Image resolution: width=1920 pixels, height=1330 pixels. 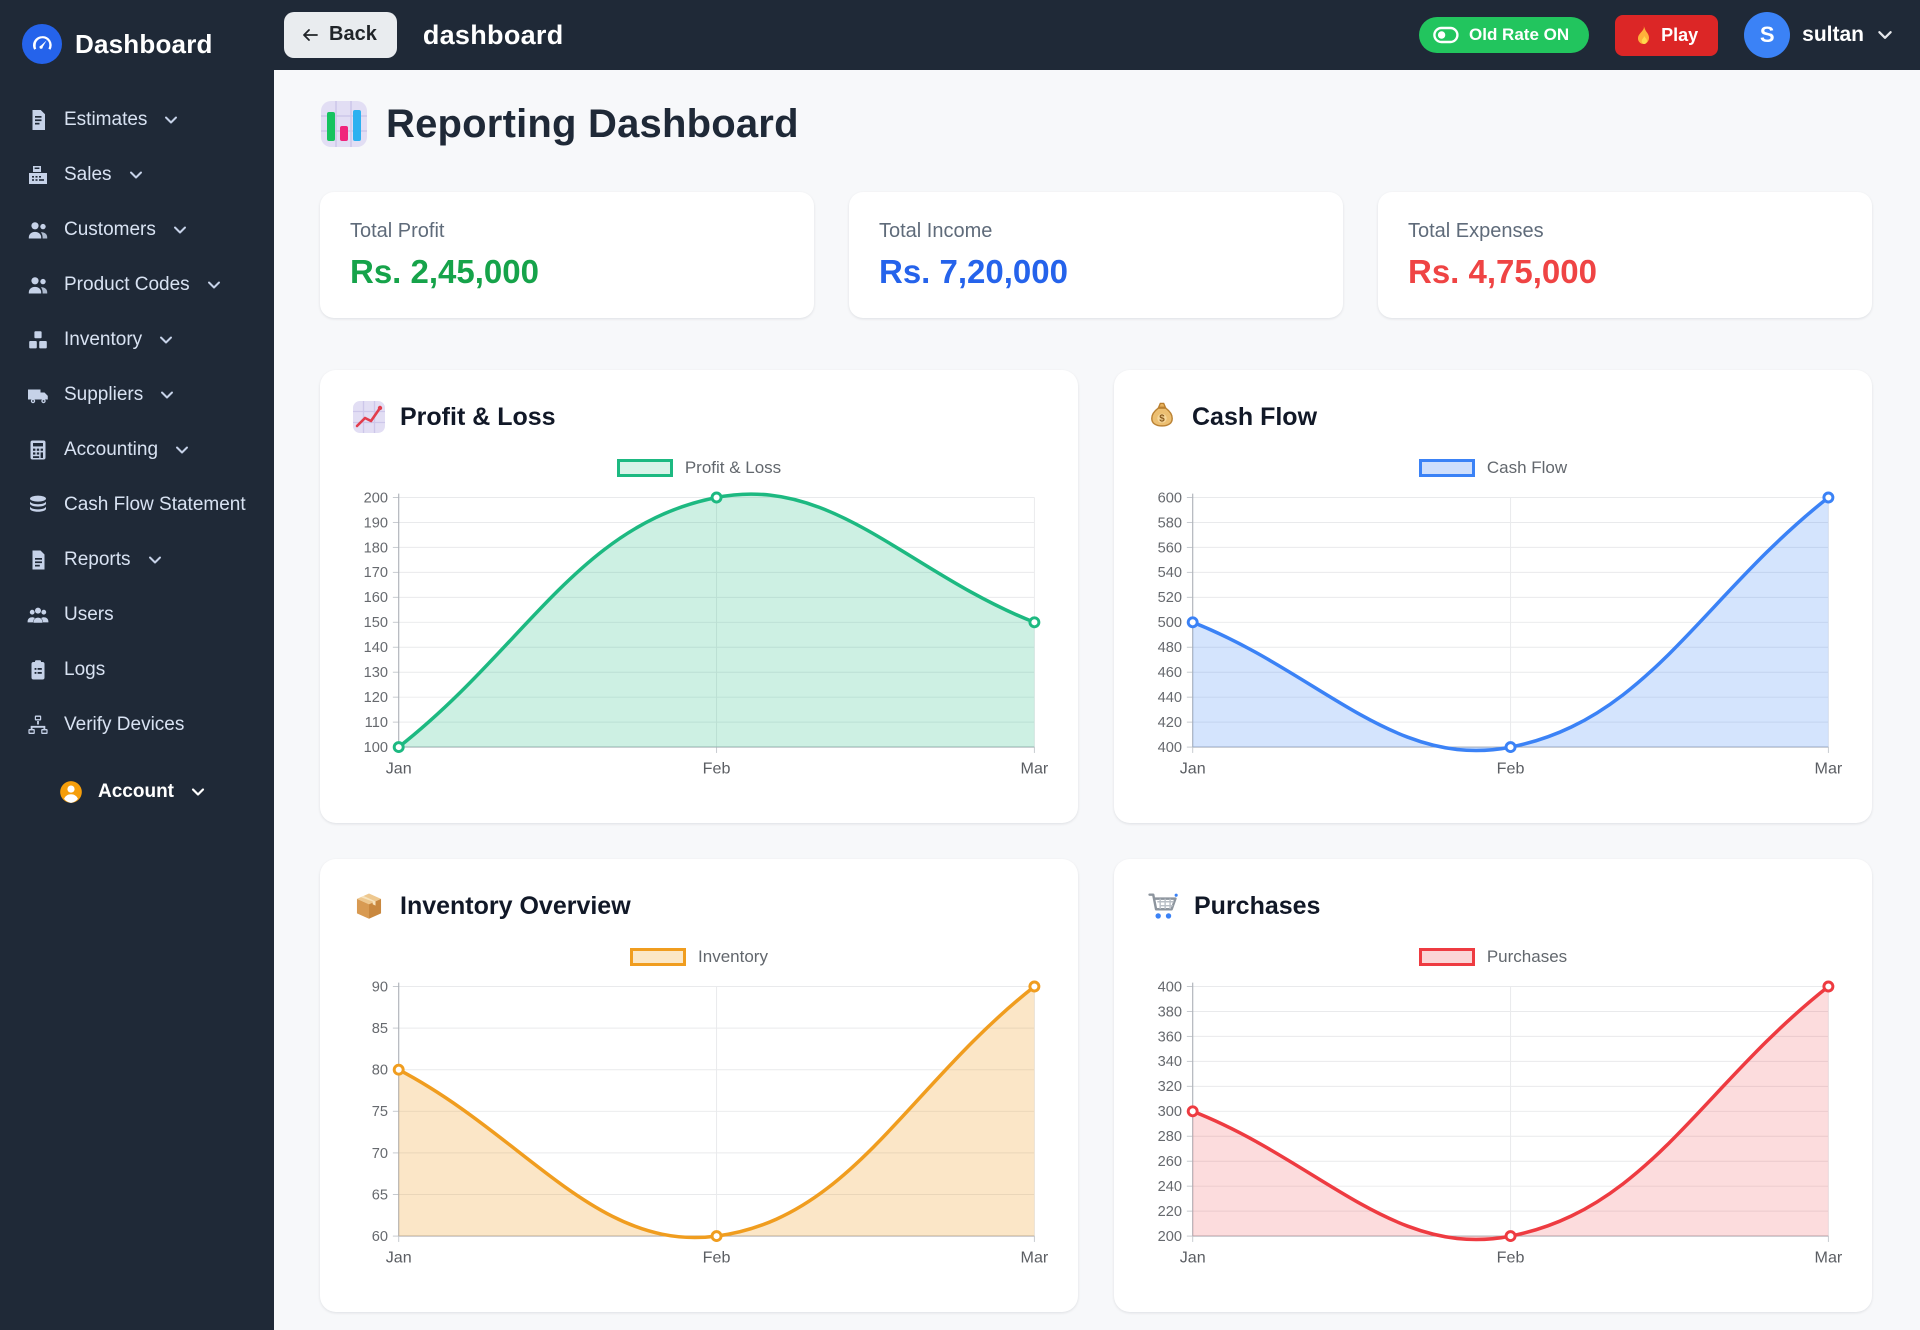 I want to click on toggle-on-icon, so click(x=1446, y=35).